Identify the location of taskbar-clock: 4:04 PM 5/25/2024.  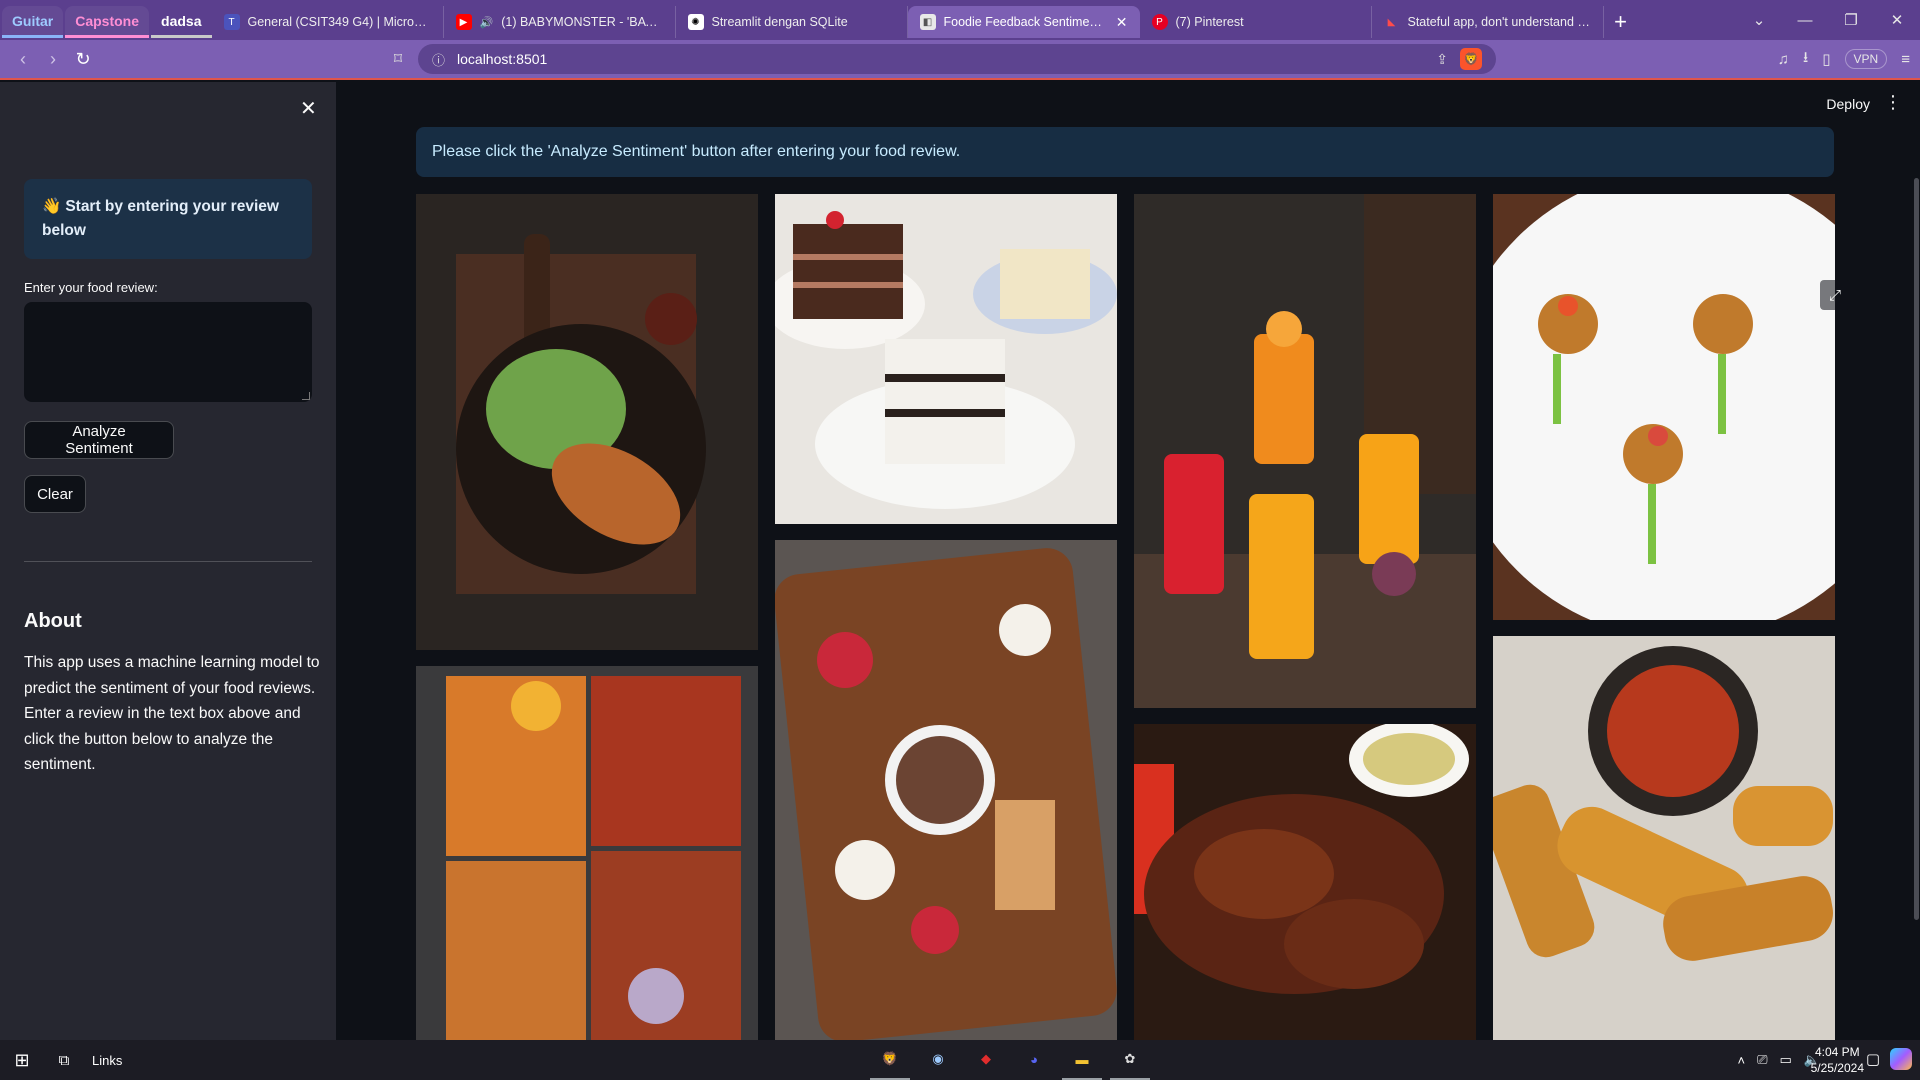
(1837, 1060).